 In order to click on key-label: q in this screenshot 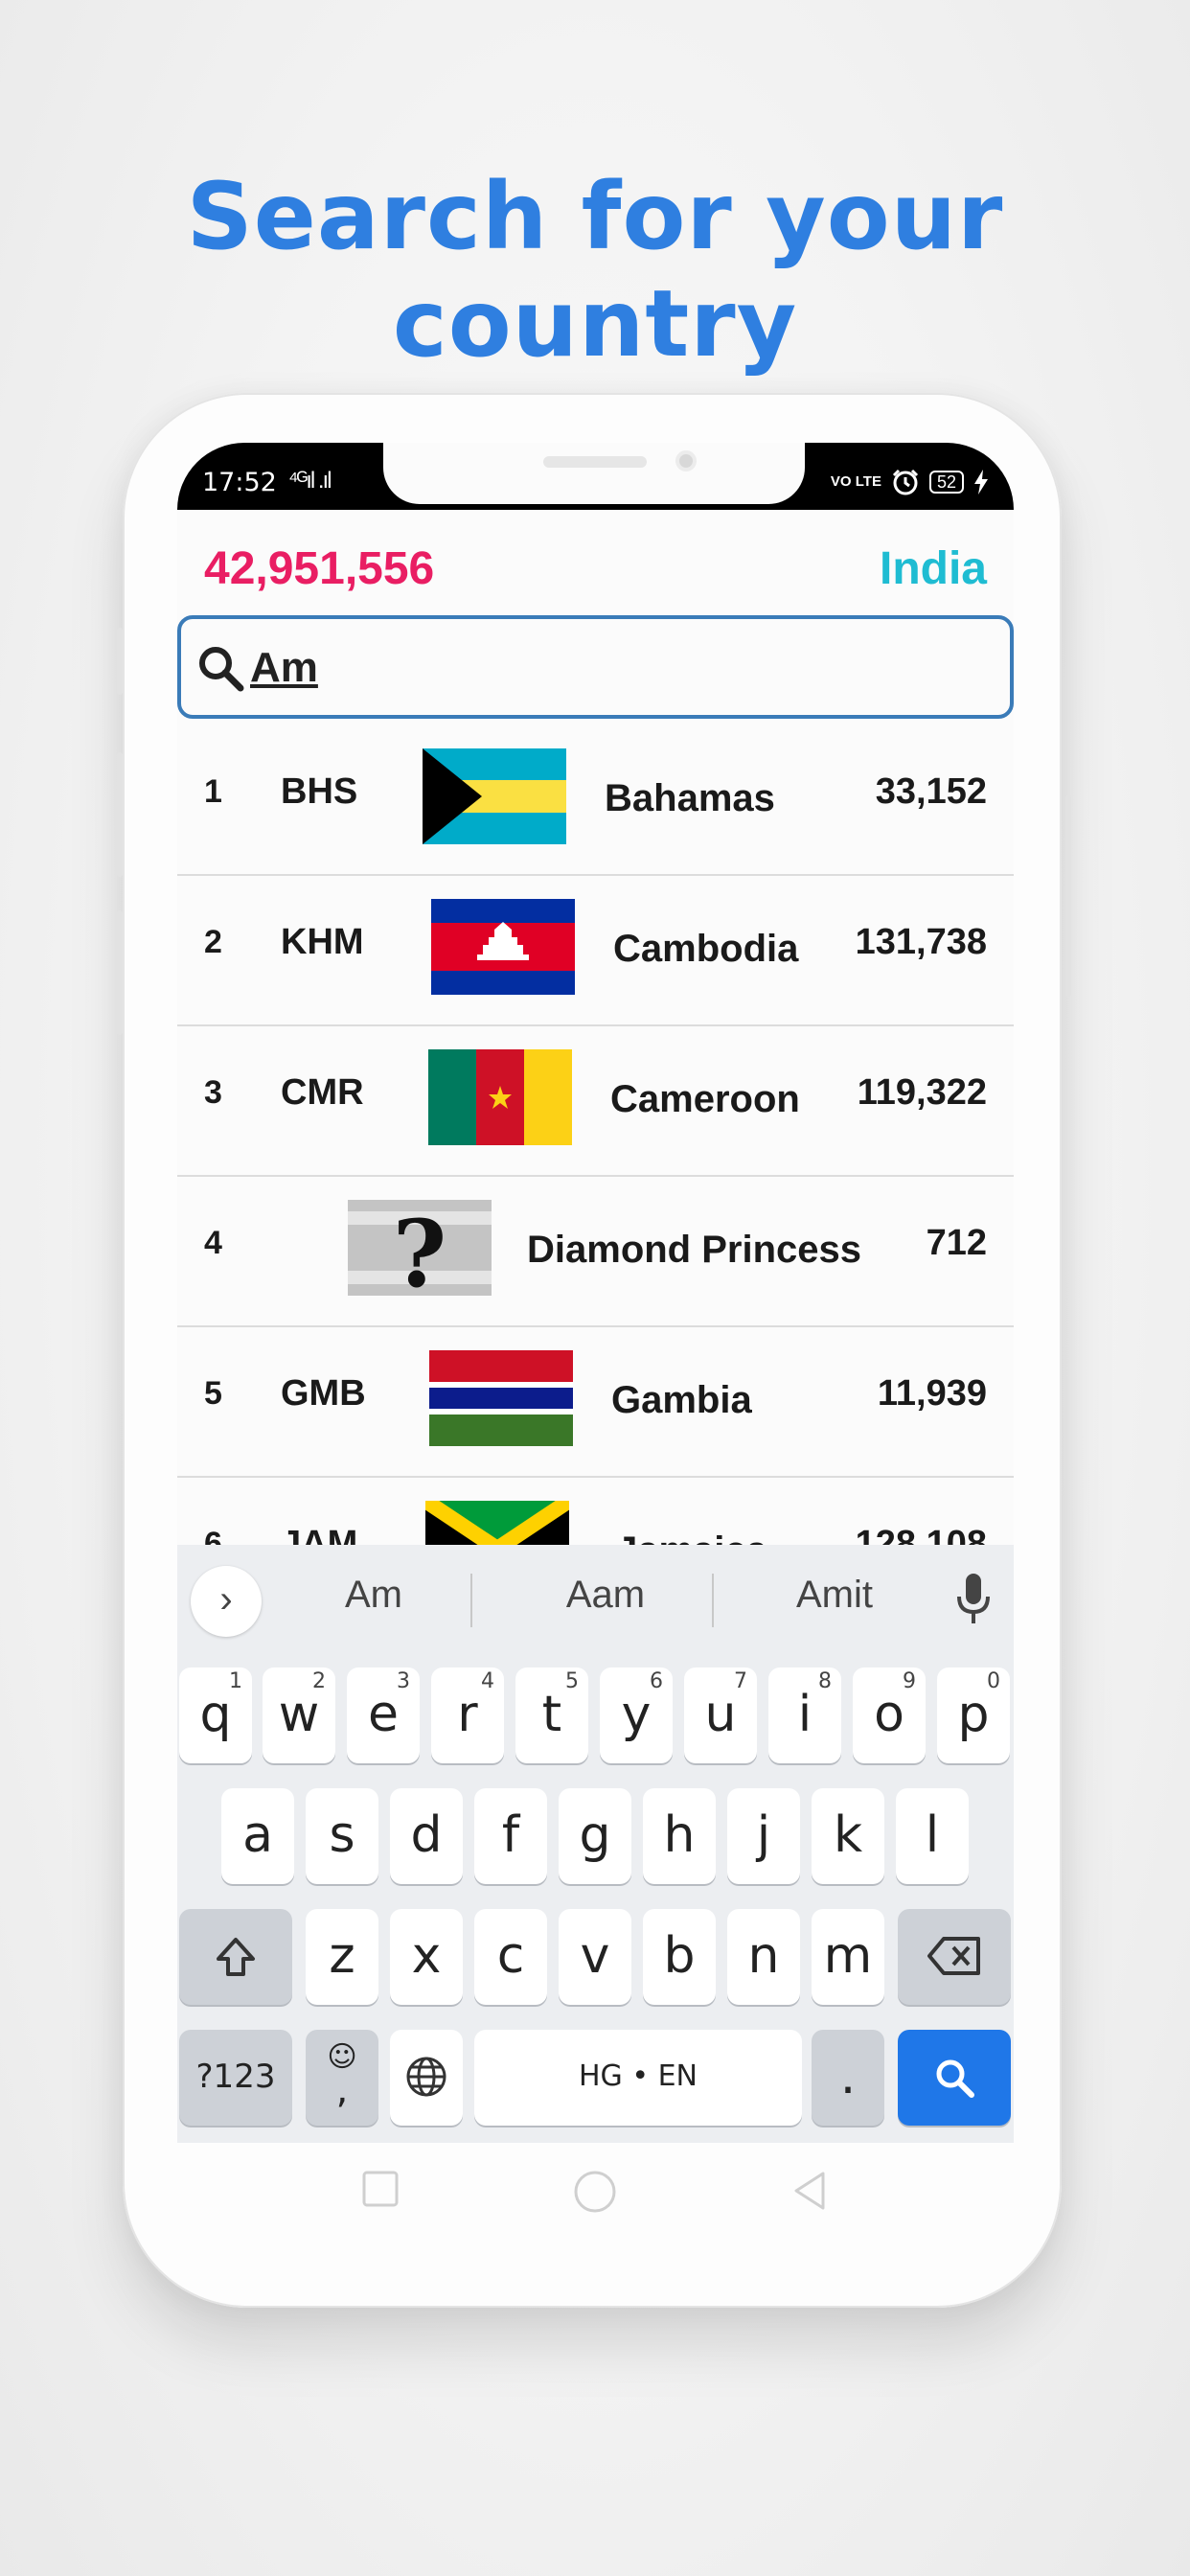, I will do `click(216, 1714)`.